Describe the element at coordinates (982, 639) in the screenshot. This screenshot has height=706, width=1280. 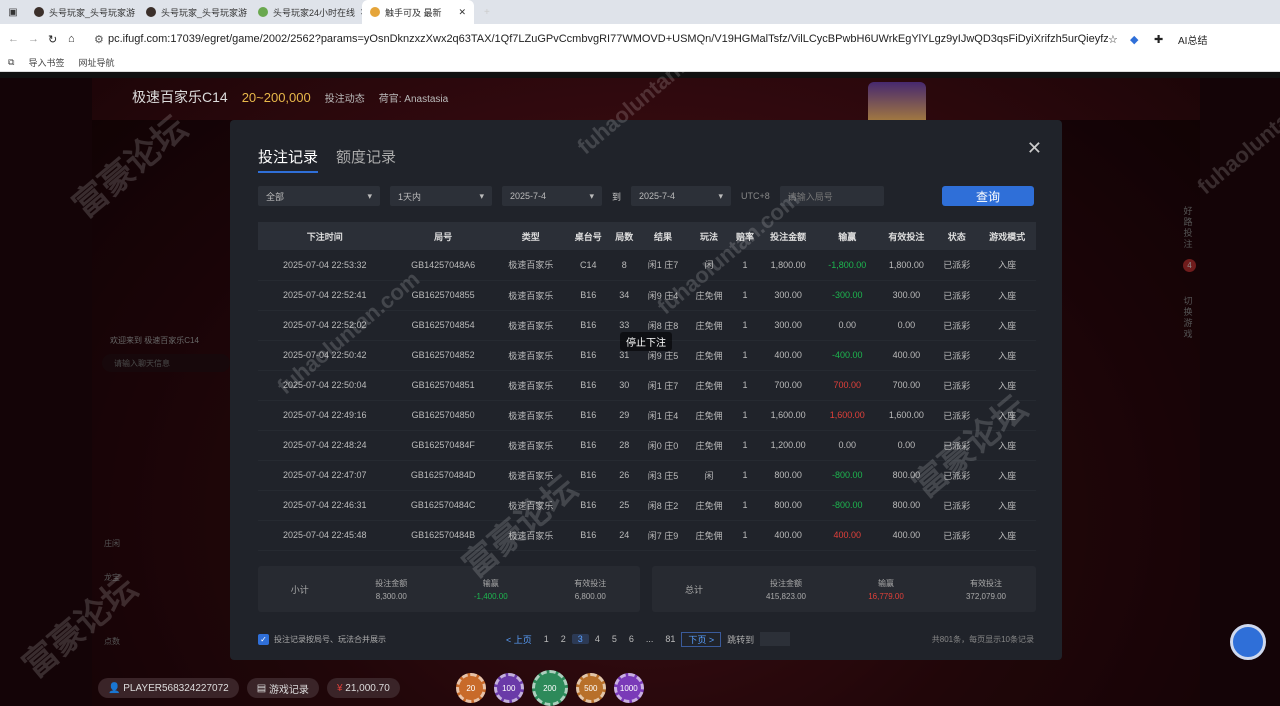
I see `count-info: 共801条，每页显示10条记录` at that location.